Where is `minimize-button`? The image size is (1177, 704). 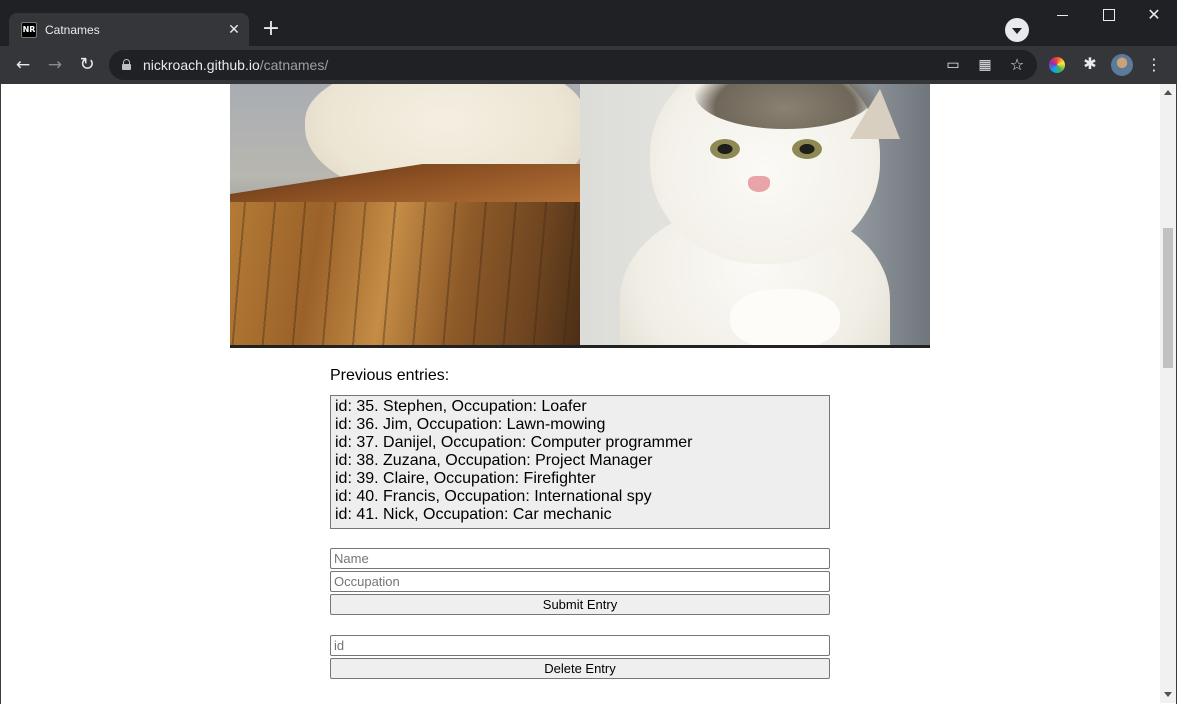 minimize-button is located at coordinates (1063, 15).